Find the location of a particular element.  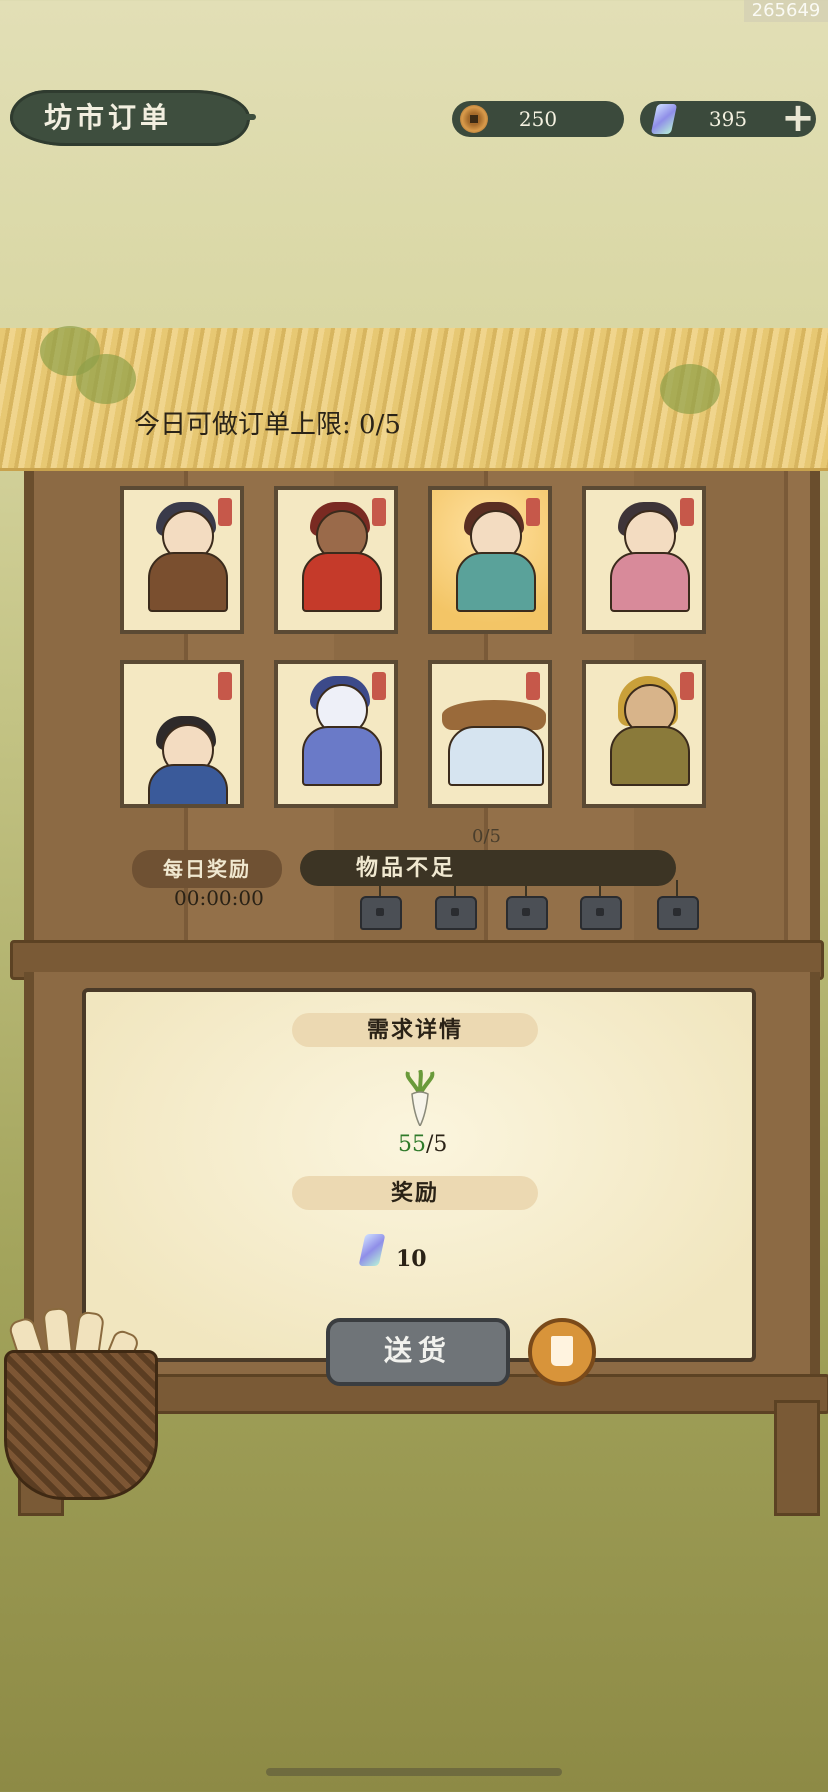

reward-value: 10 is located at coordinates (411, 1259).